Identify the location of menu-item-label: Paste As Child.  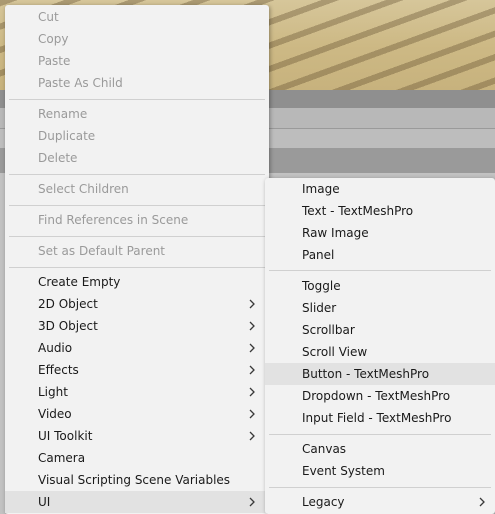
(80, 83).